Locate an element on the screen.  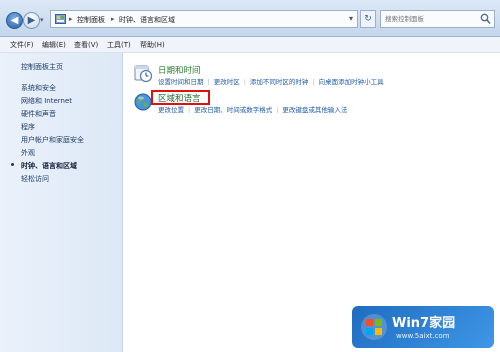
control-panel-icon is located at coordinates (60, 19).